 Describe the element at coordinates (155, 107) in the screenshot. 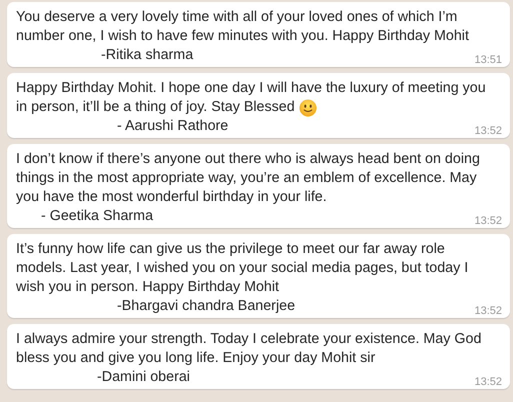

I see `message-text: in person, it’ll be a thing of joy. Stay Blessed` at that location.